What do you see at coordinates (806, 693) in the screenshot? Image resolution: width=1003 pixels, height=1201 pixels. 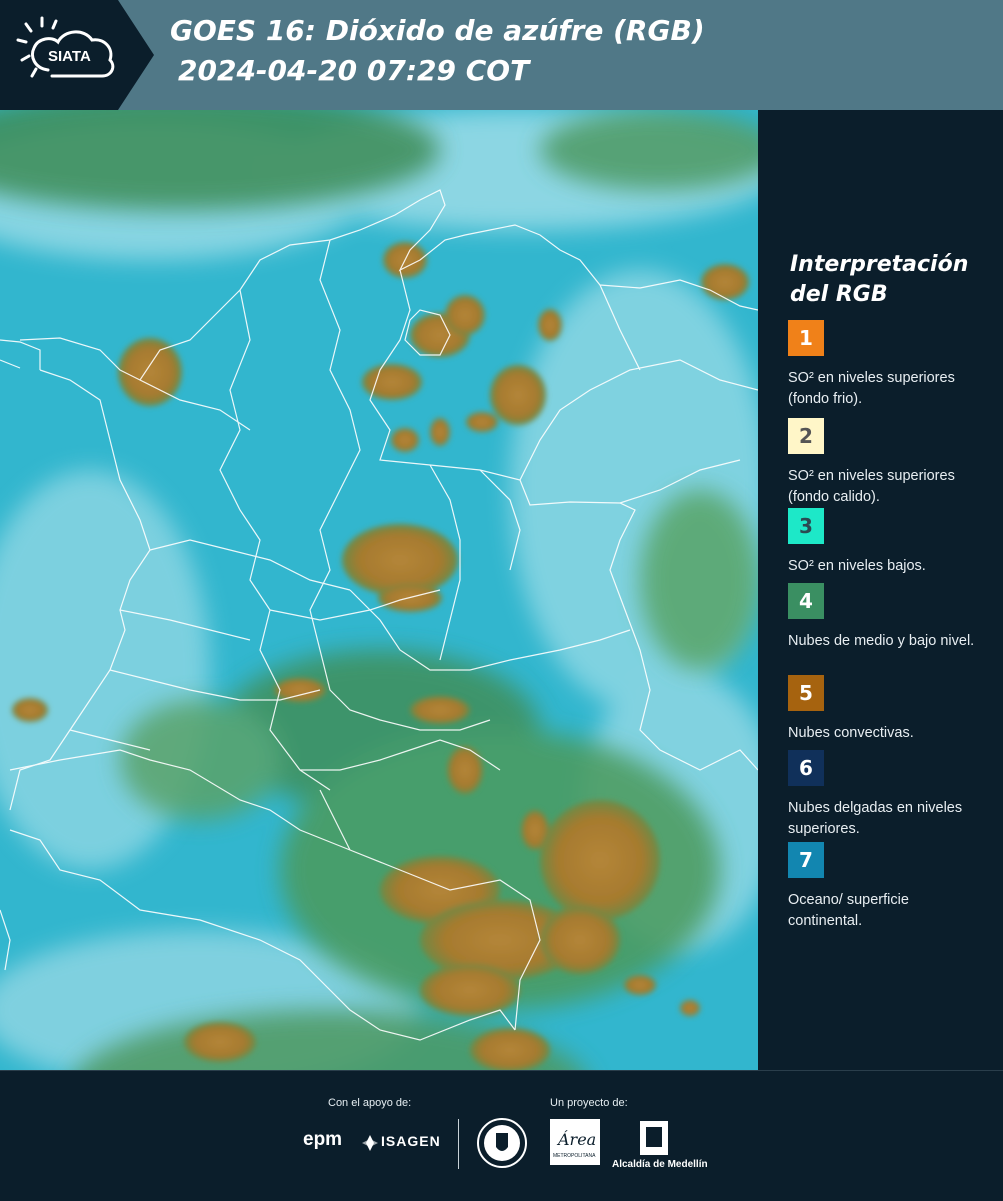 I see `legend-swatch-5: 5` at bounding box center [806, 693].